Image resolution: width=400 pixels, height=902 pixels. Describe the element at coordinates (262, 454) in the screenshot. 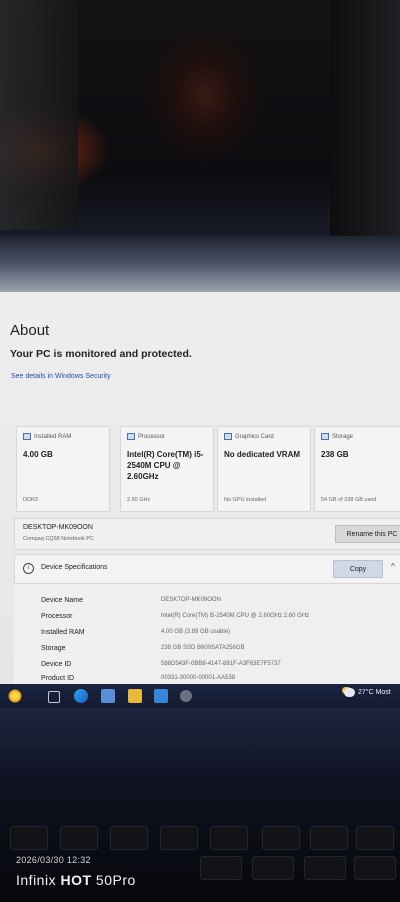

I see `card-value: No dedicated VRAM` at that location.